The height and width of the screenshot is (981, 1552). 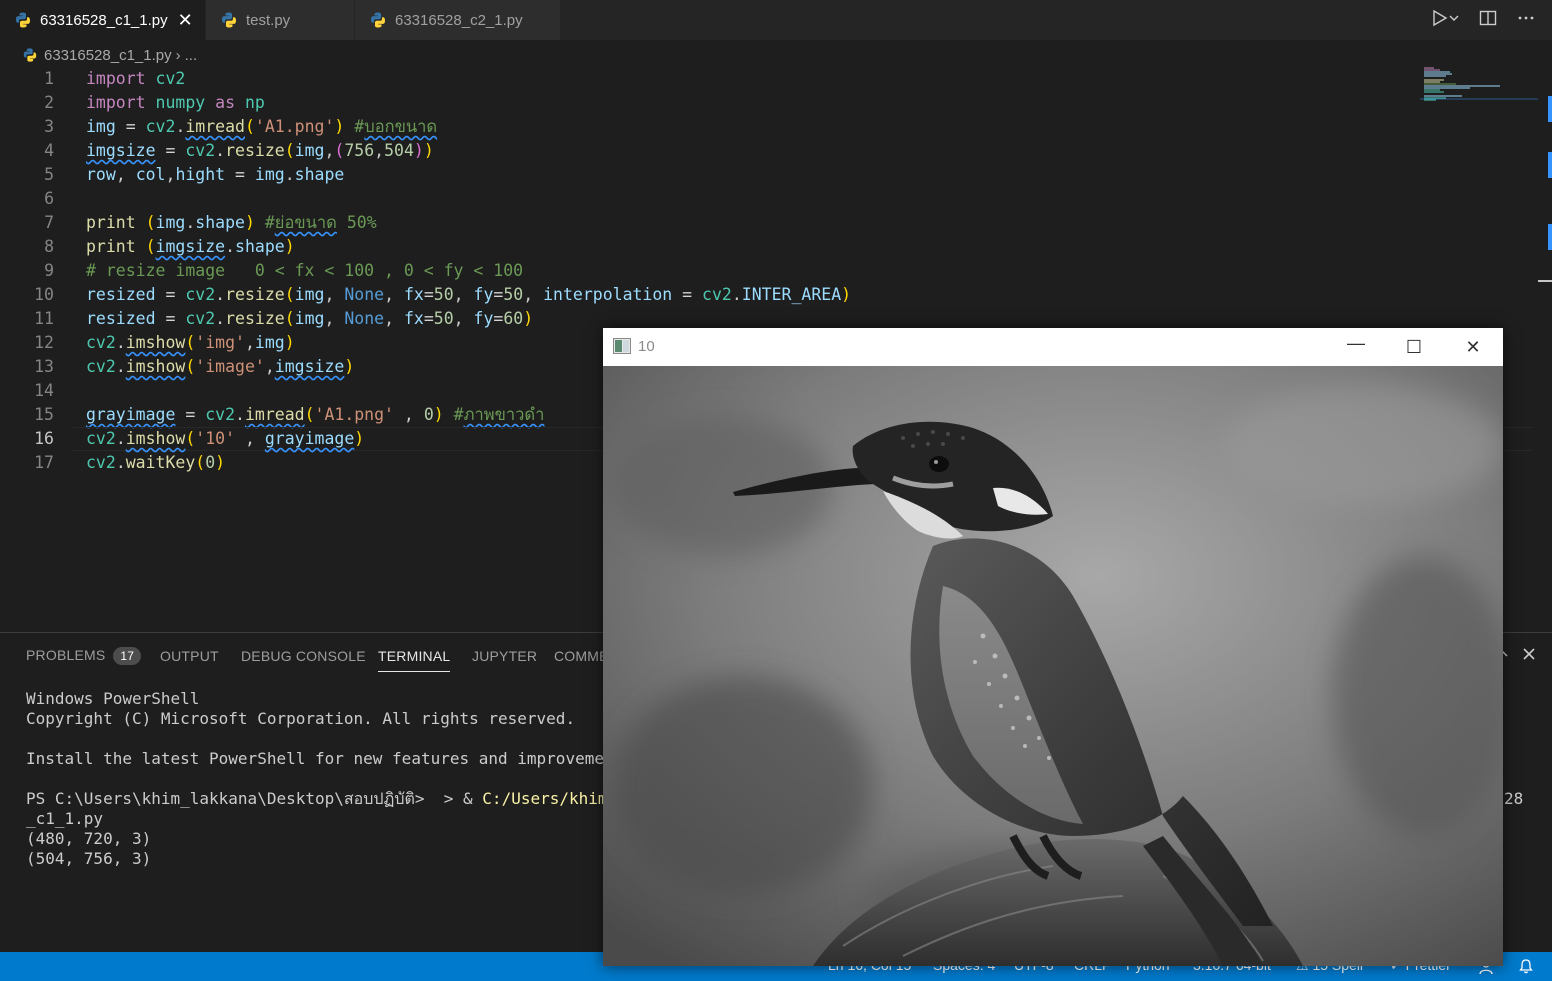 What do you see at coordinates (1488, 18) in the screenshot?
I see `split-editor-icon` at bounding box center [1488, 18].